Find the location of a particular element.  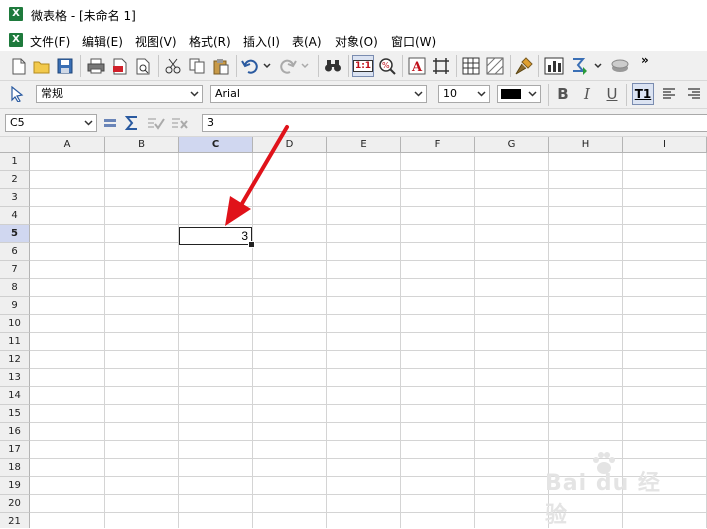

baidu-watermark: Bai du 经验 is located at coordinates (610, 489).